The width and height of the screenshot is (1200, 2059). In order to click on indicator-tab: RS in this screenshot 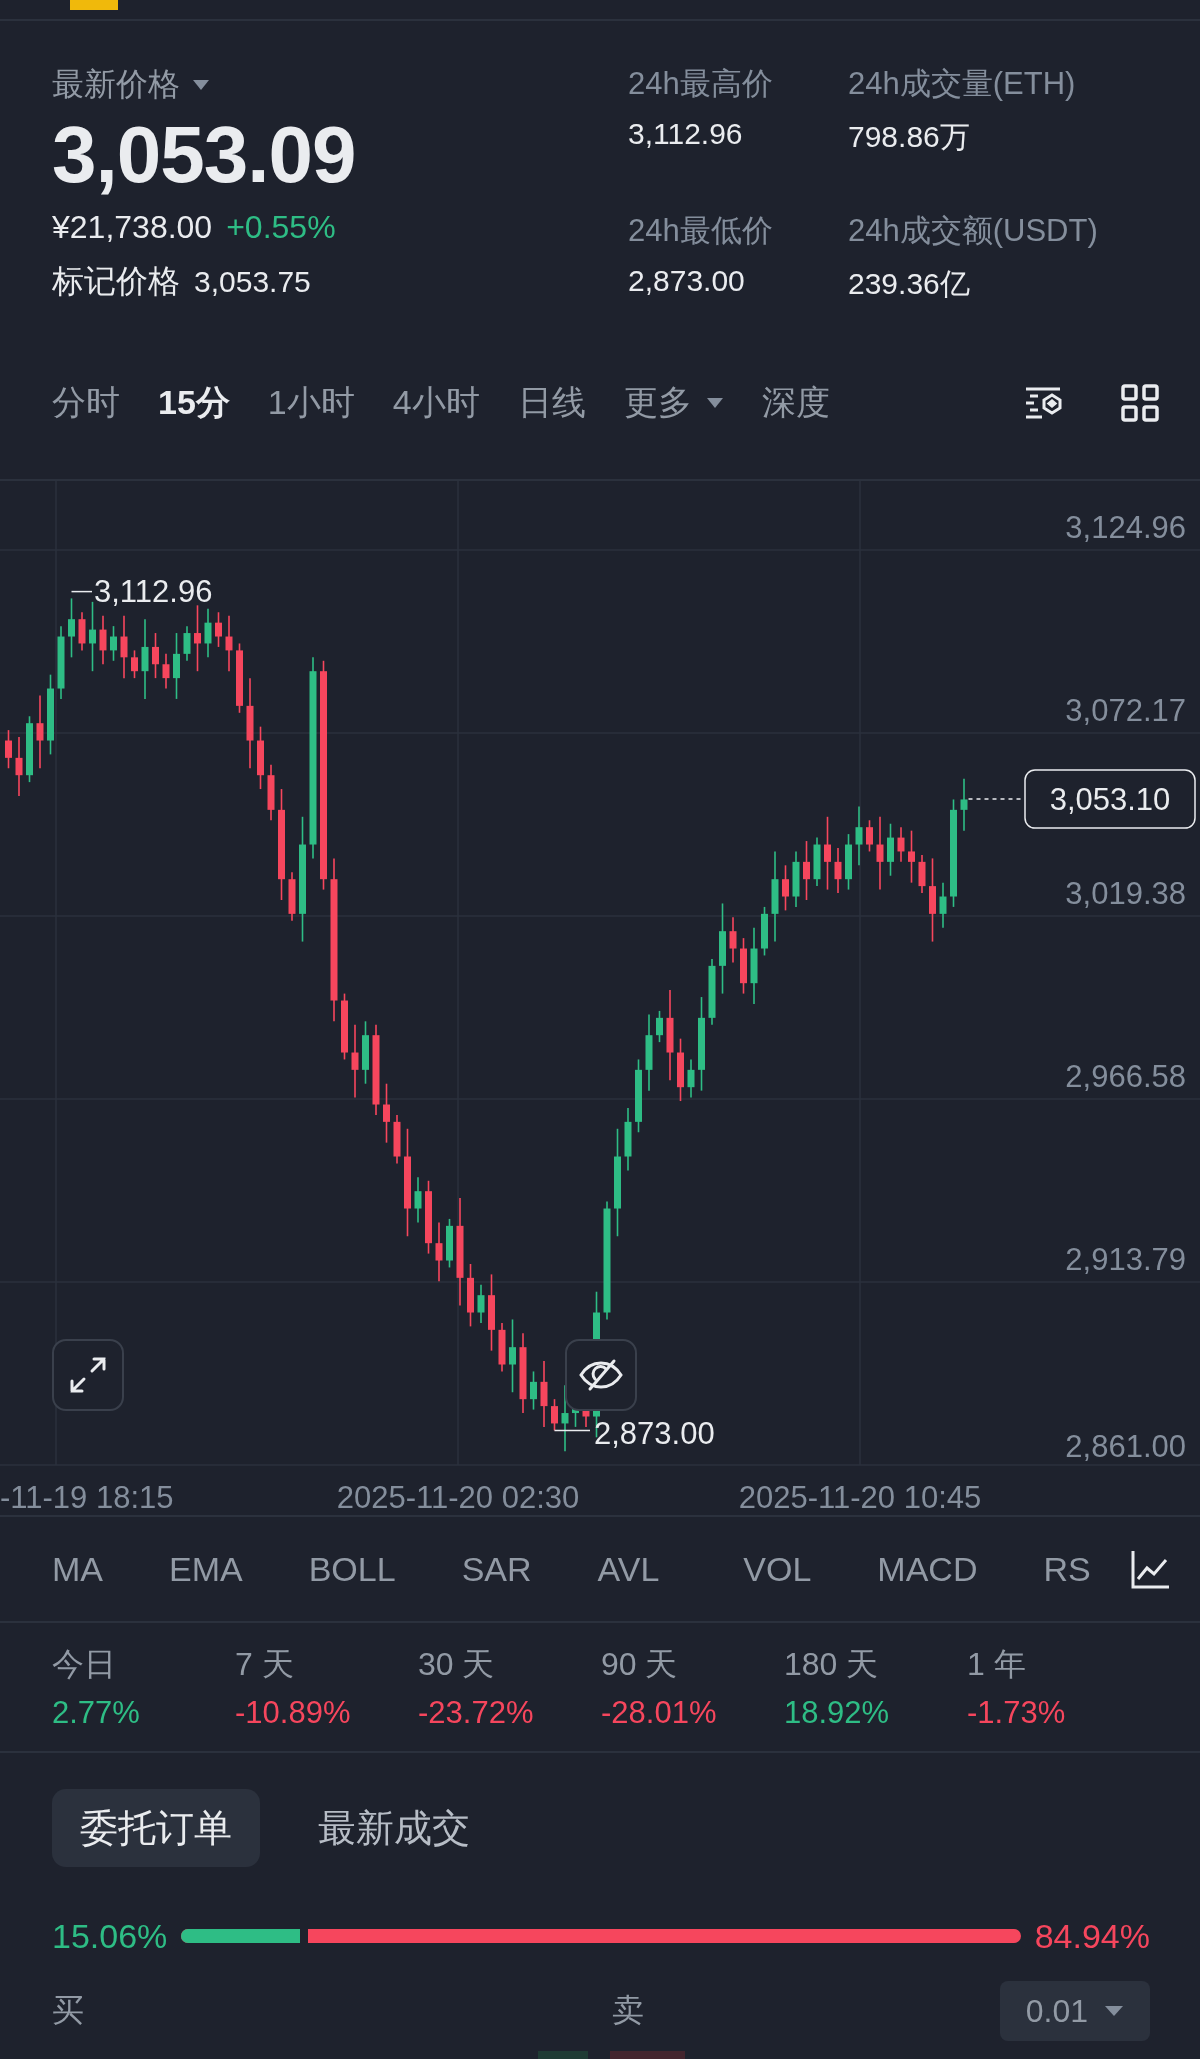, I will do `click(1067, 1569)`.